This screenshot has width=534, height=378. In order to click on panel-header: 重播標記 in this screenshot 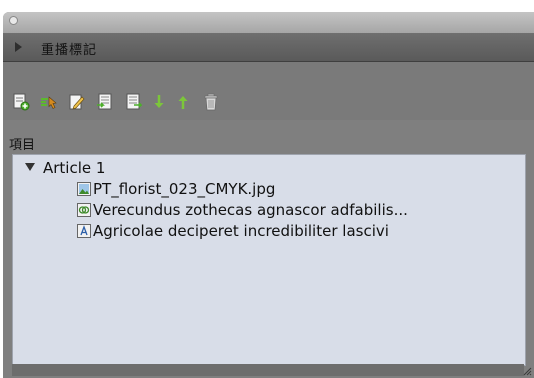, I will do `click(268, 48)`.